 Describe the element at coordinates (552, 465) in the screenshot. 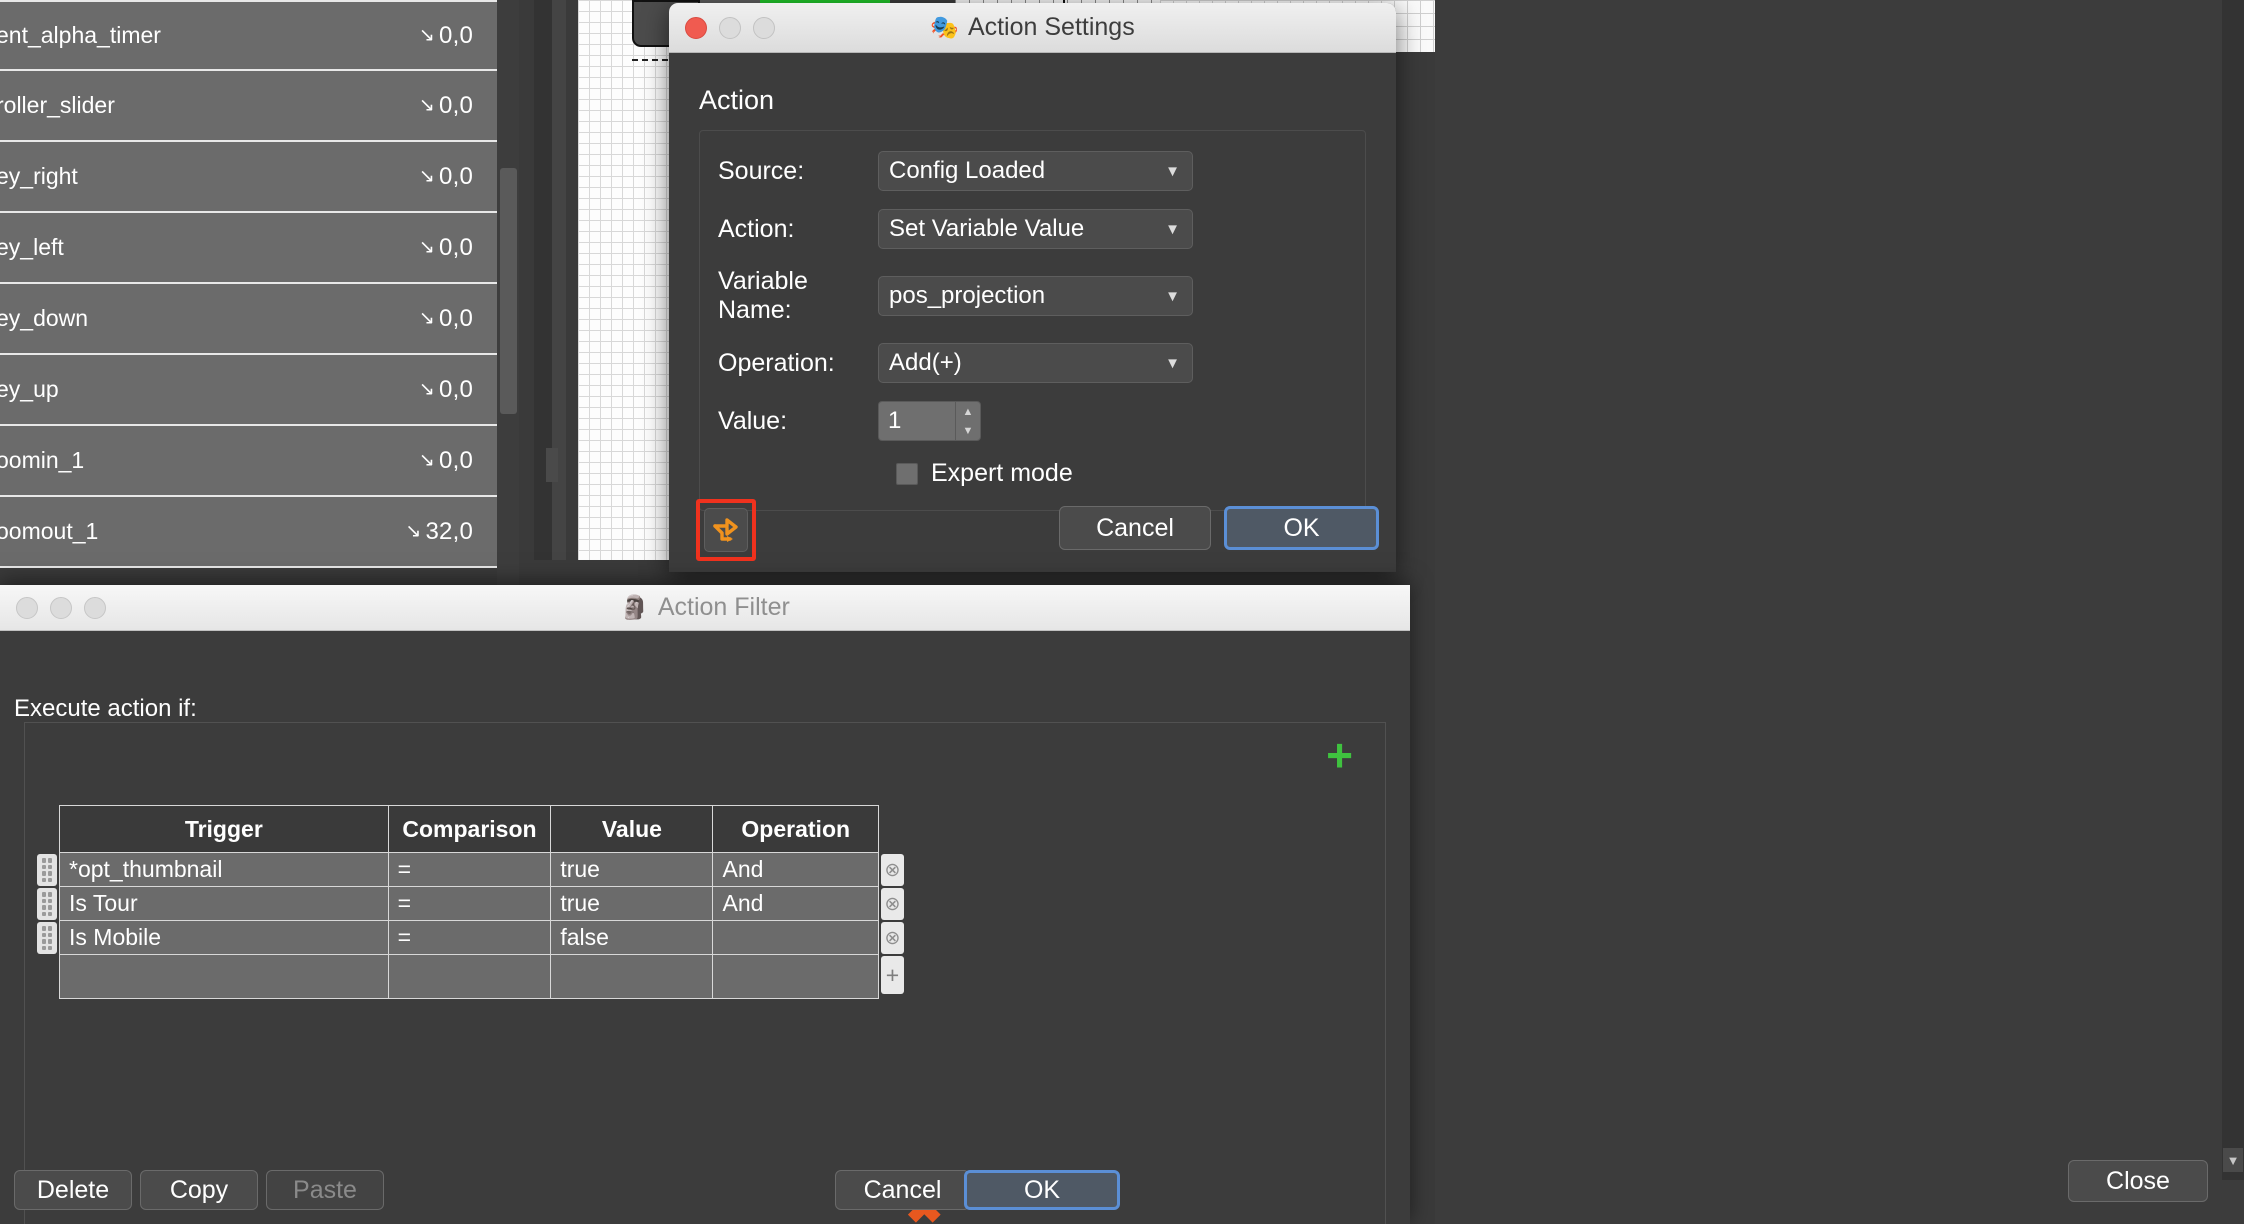

I see `editor-drag-handle` at that location.